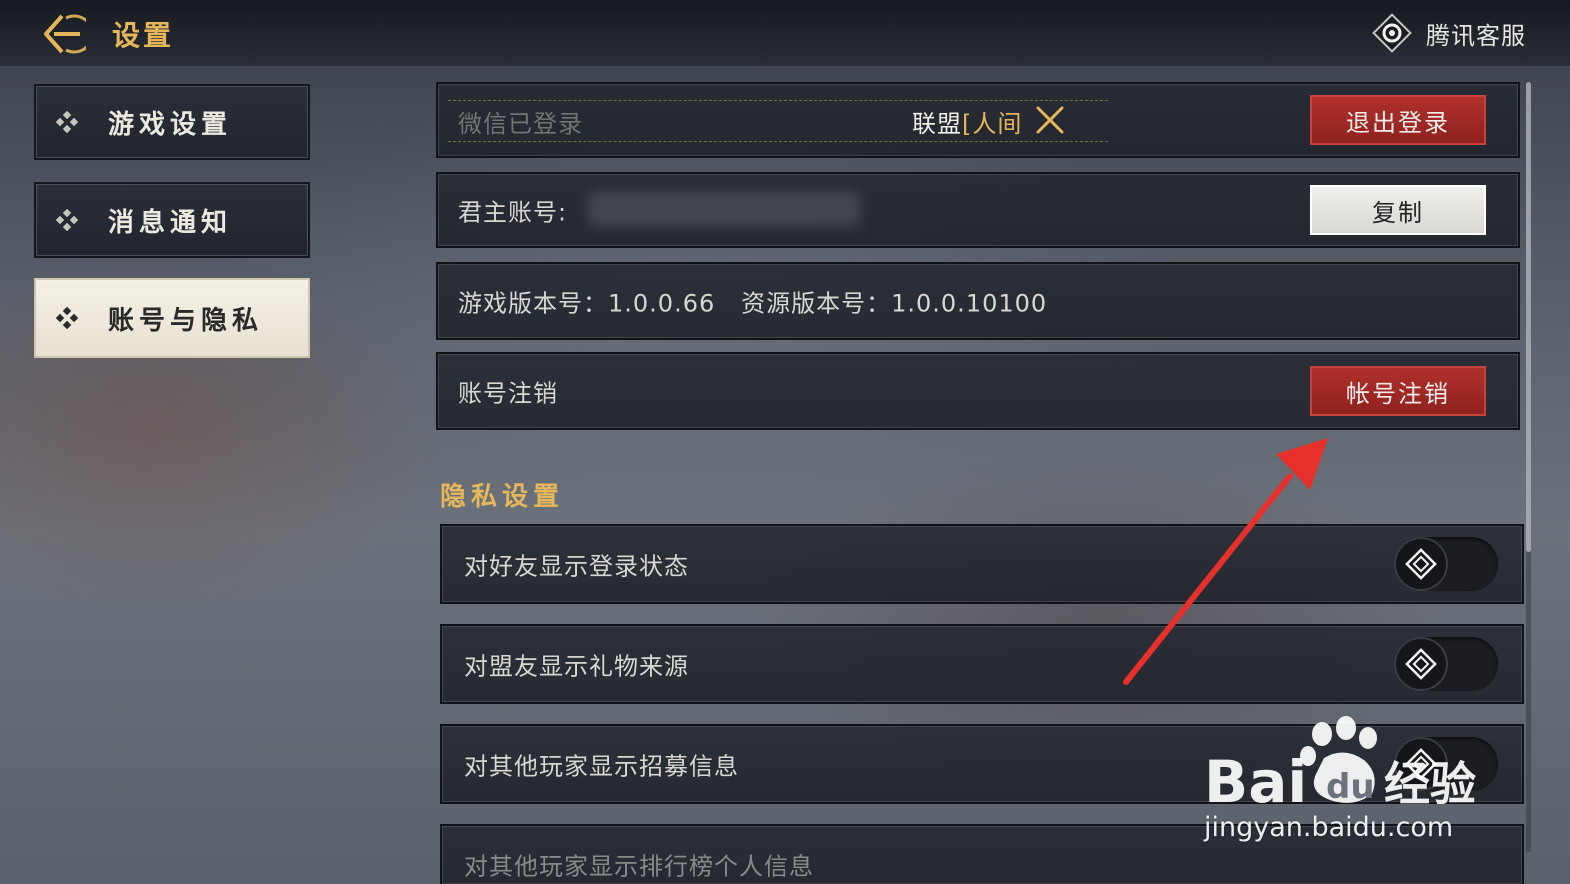  I want to click on customer-service-label: 腾讯客服, so click(1476, 35).